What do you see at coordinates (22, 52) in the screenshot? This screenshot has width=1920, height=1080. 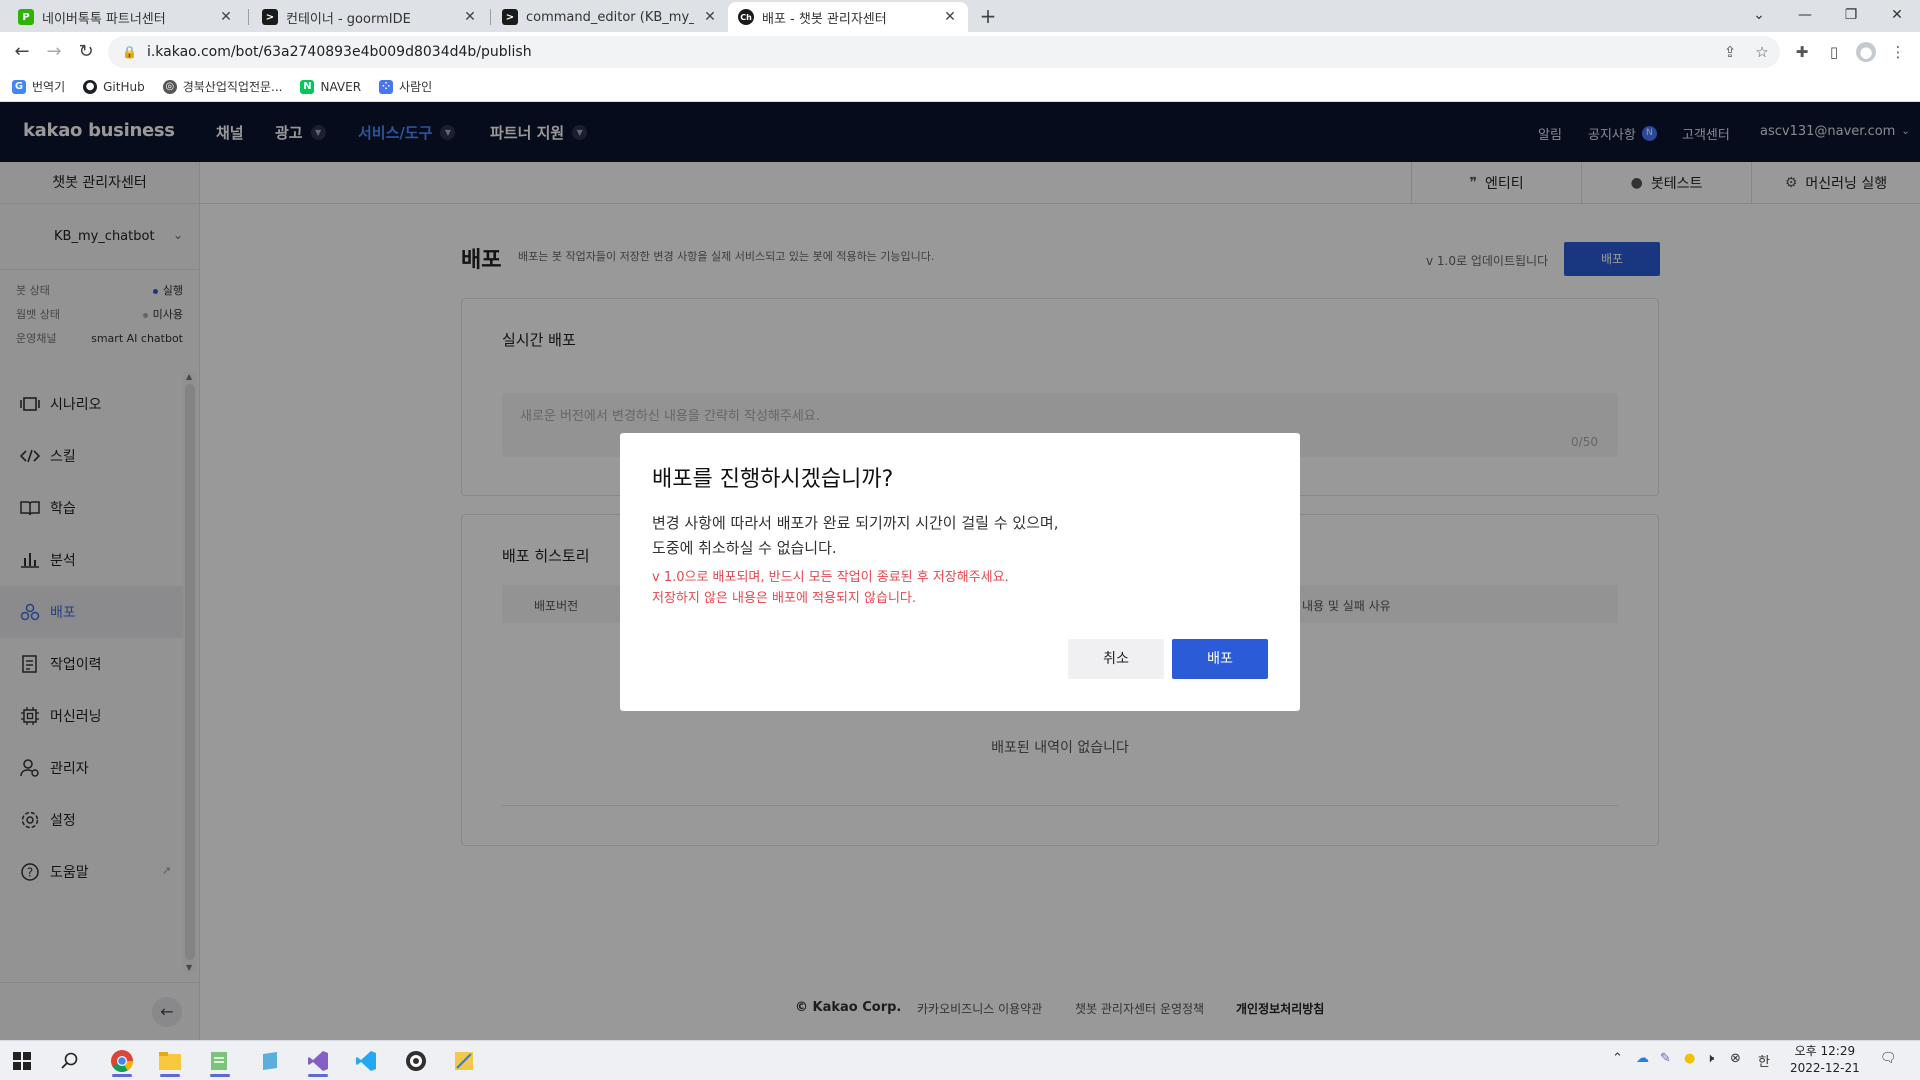 I see `back-arrow-icon: ←` at bounding box center [22, 52].